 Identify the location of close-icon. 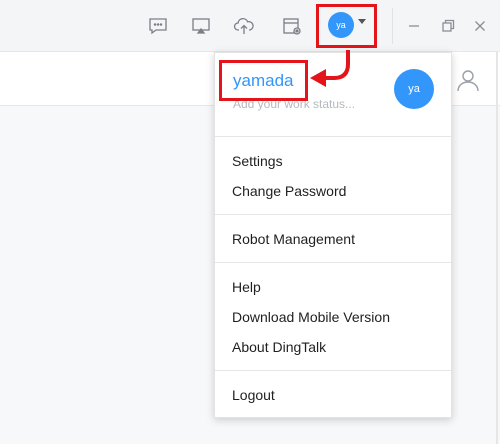
(480, 26).